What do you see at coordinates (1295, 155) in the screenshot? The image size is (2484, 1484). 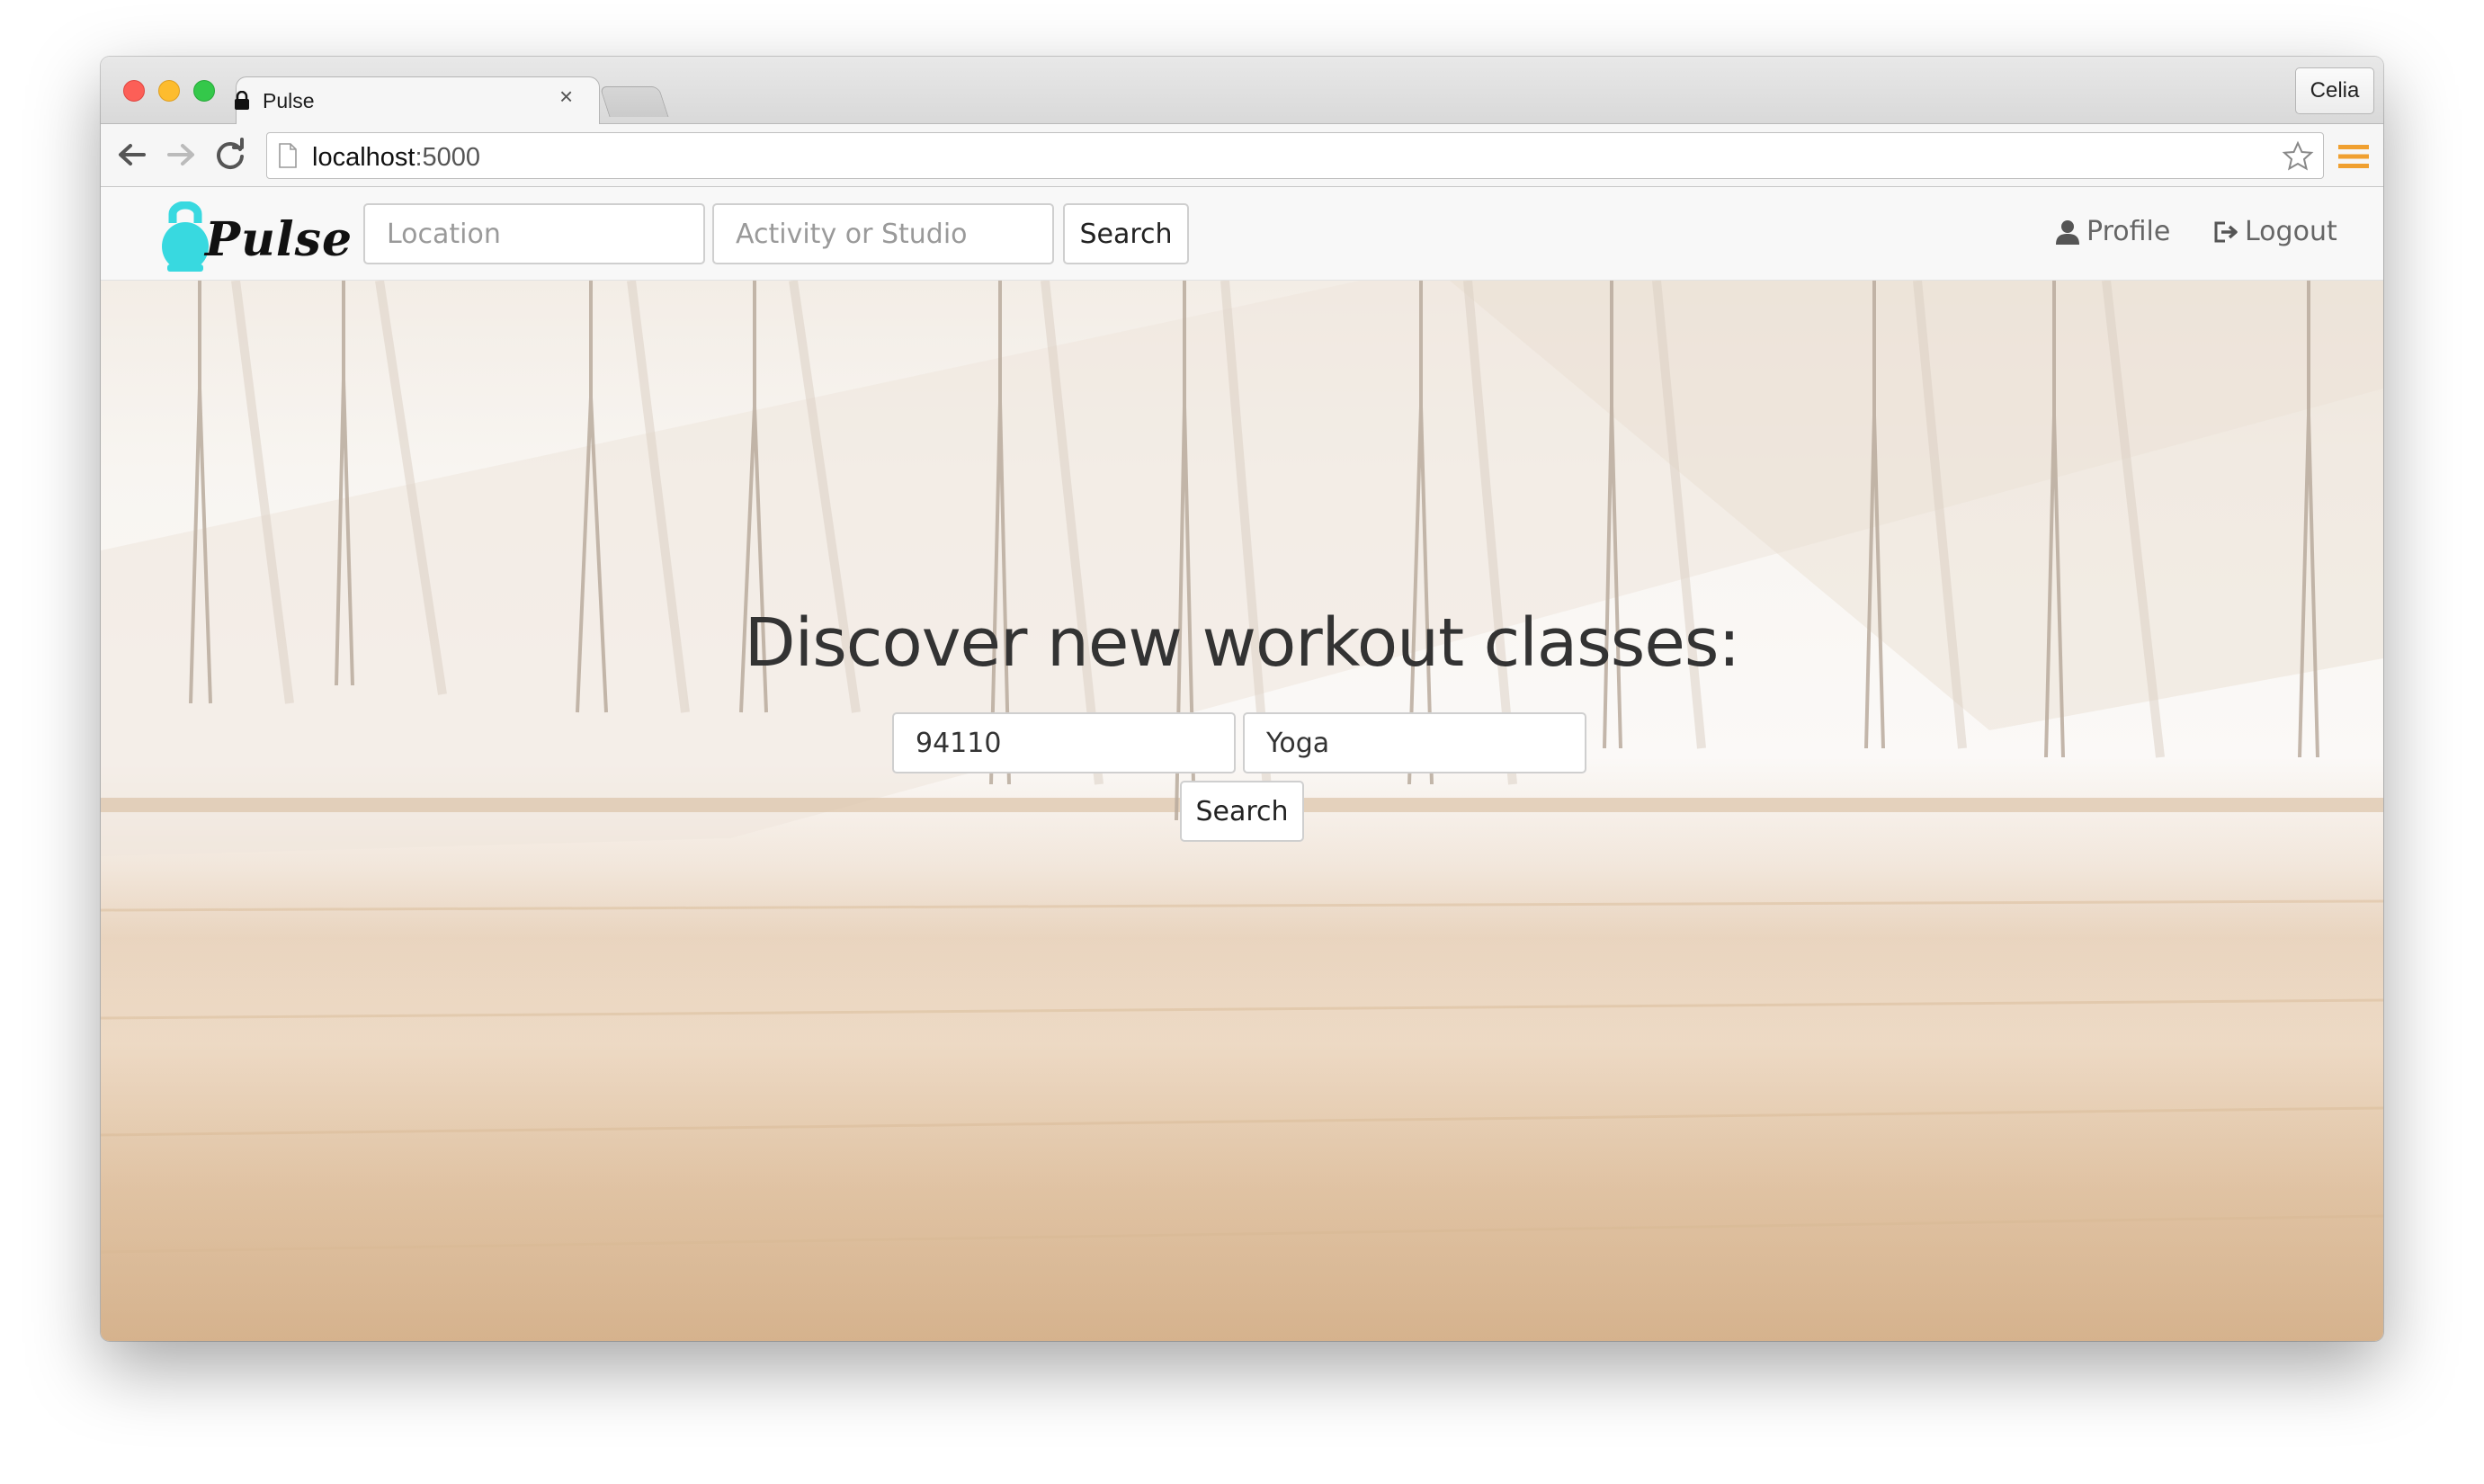 I see `address-bar: localhost:5000` at bounding box center [1295, 155].